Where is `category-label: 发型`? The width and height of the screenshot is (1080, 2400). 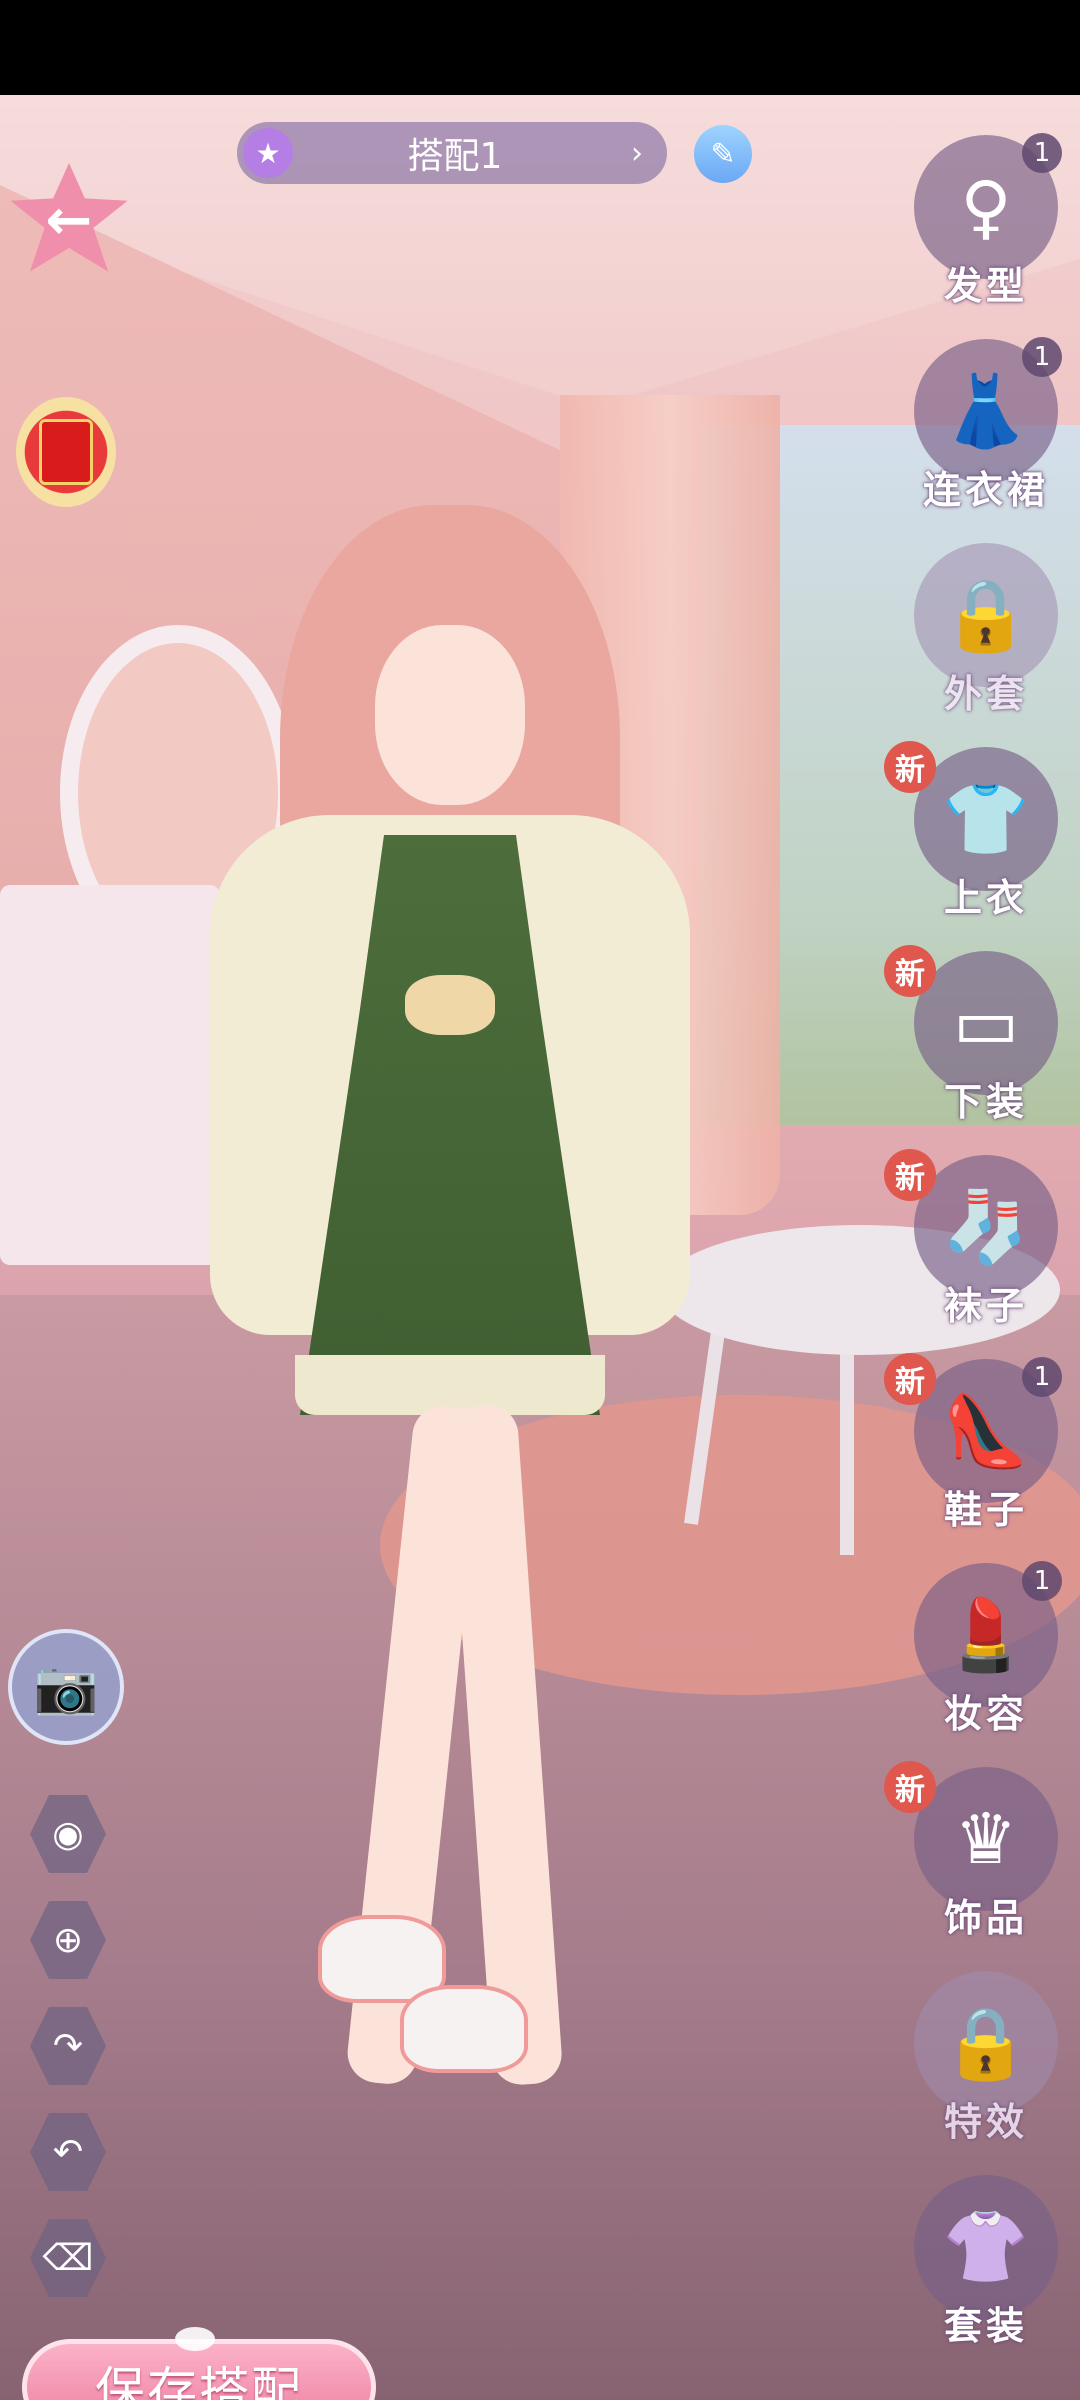
category-label: 发型 is located at coordinates (985, 286).